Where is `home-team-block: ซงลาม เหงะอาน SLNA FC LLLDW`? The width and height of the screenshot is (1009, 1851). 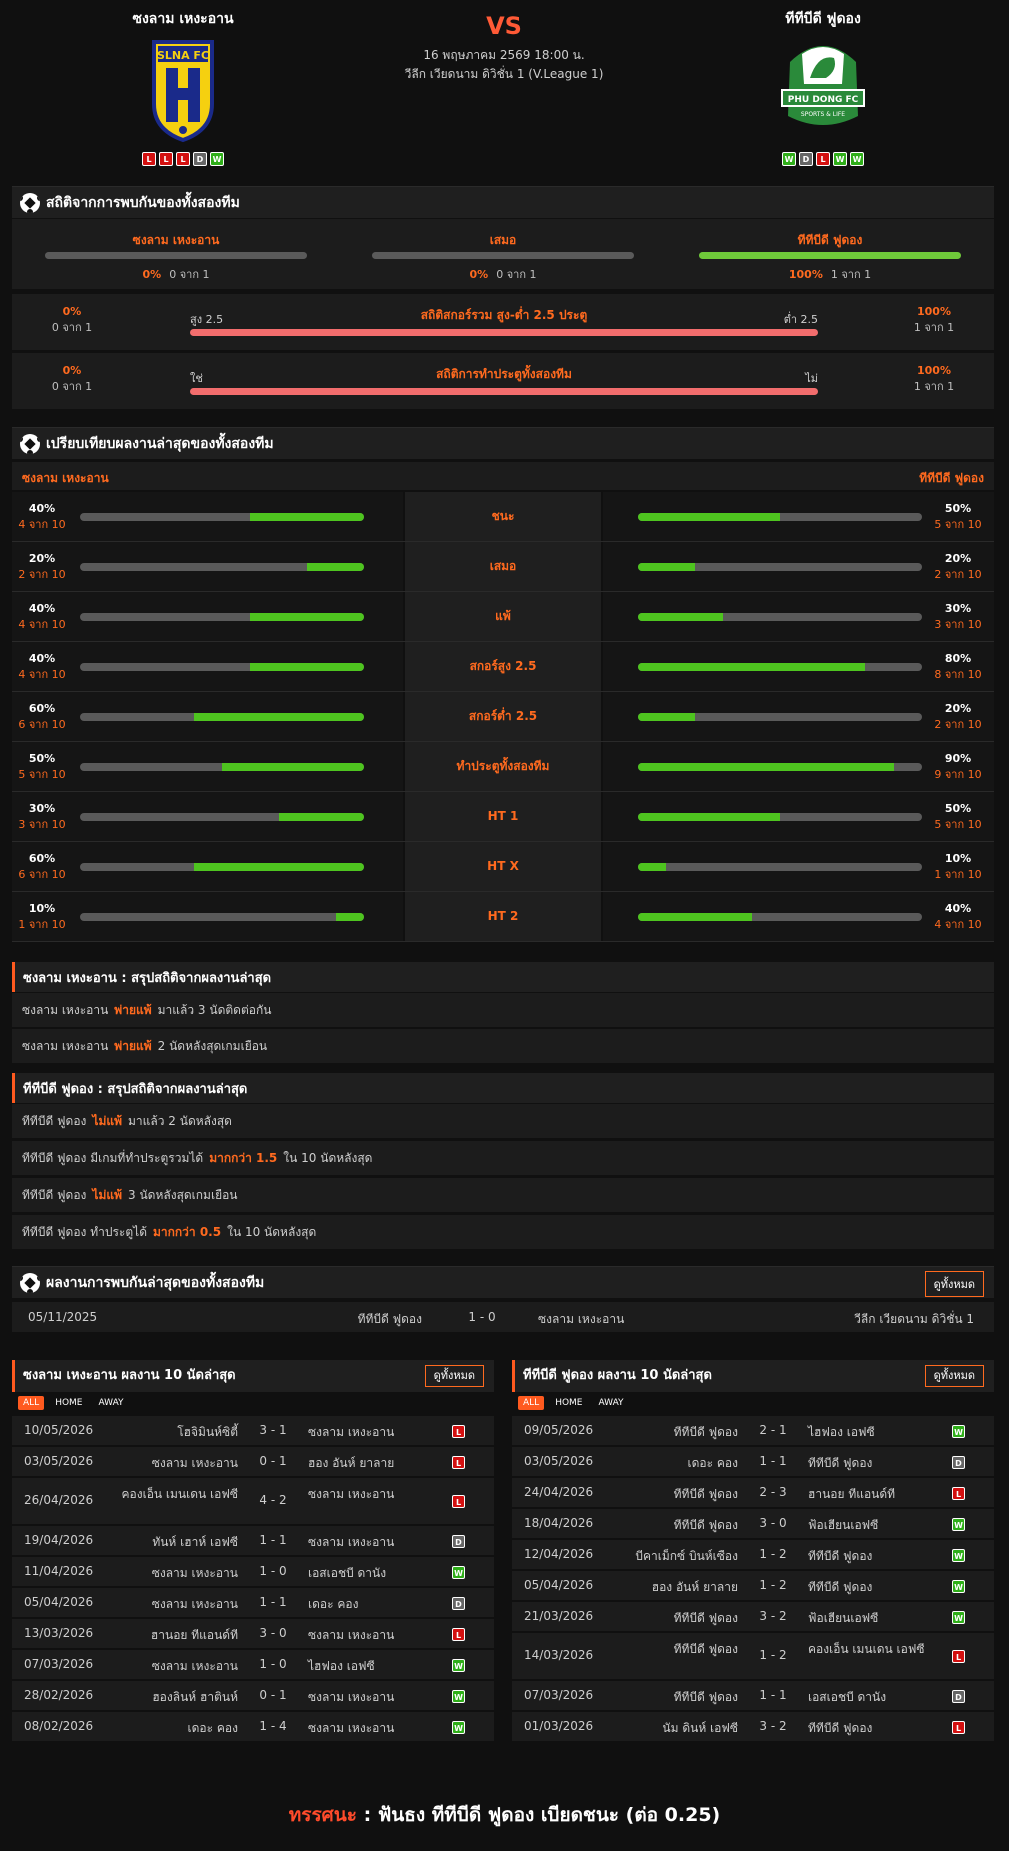 home-team-block: ซงลาม เหงะอาน SLNA FC LLLDW is located at coordinates (183, 87).